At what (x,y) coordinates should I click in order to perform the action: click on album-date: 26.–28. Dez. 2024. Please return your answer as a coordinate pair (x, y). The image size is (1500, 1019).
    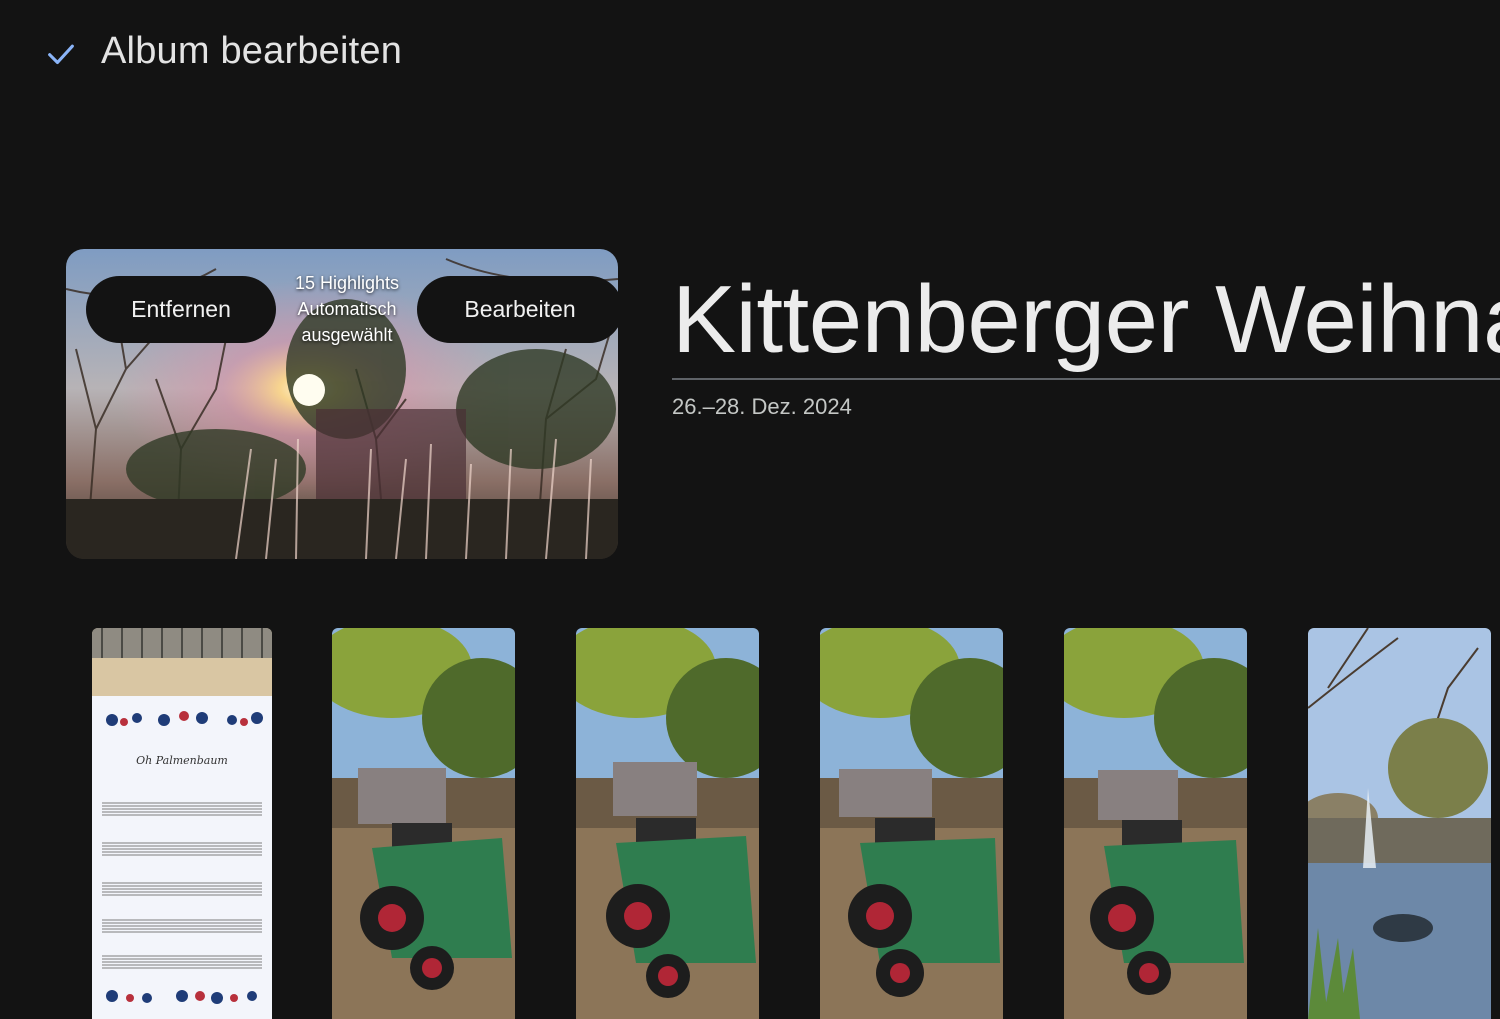
    Looking at the image, I should click on (762, 406).